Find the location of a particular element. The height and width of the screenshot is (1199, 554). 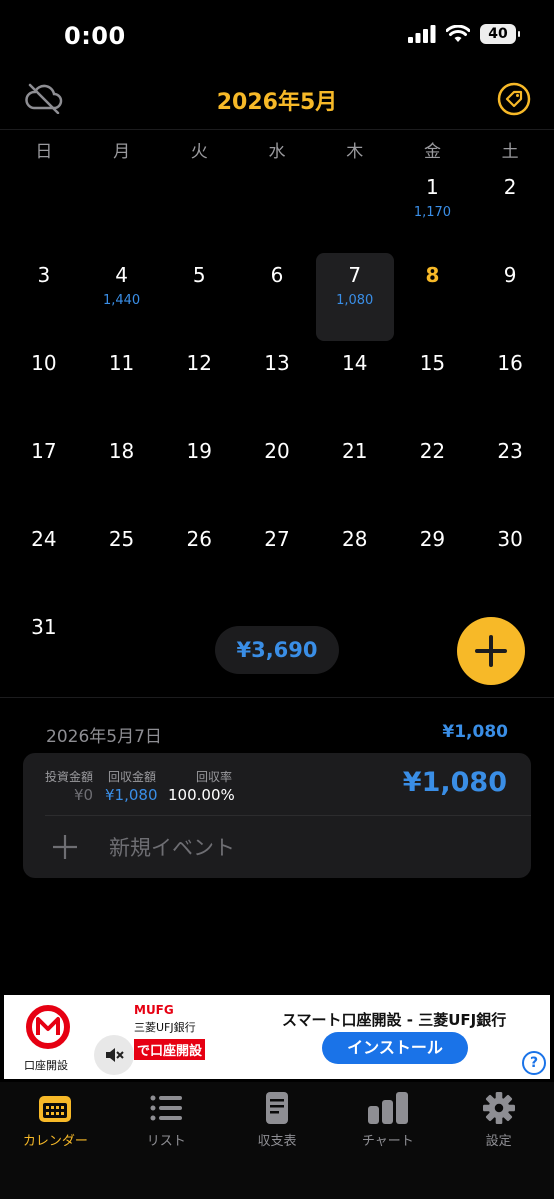

calendar-day-9: 9 is located at coordinates (510, 297).